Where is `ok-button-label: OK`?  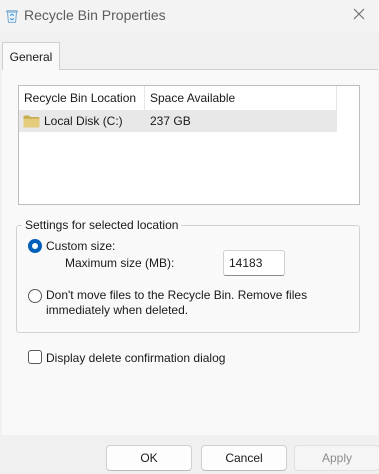
ok-button-label: OK is located at coordinates (149, 458).